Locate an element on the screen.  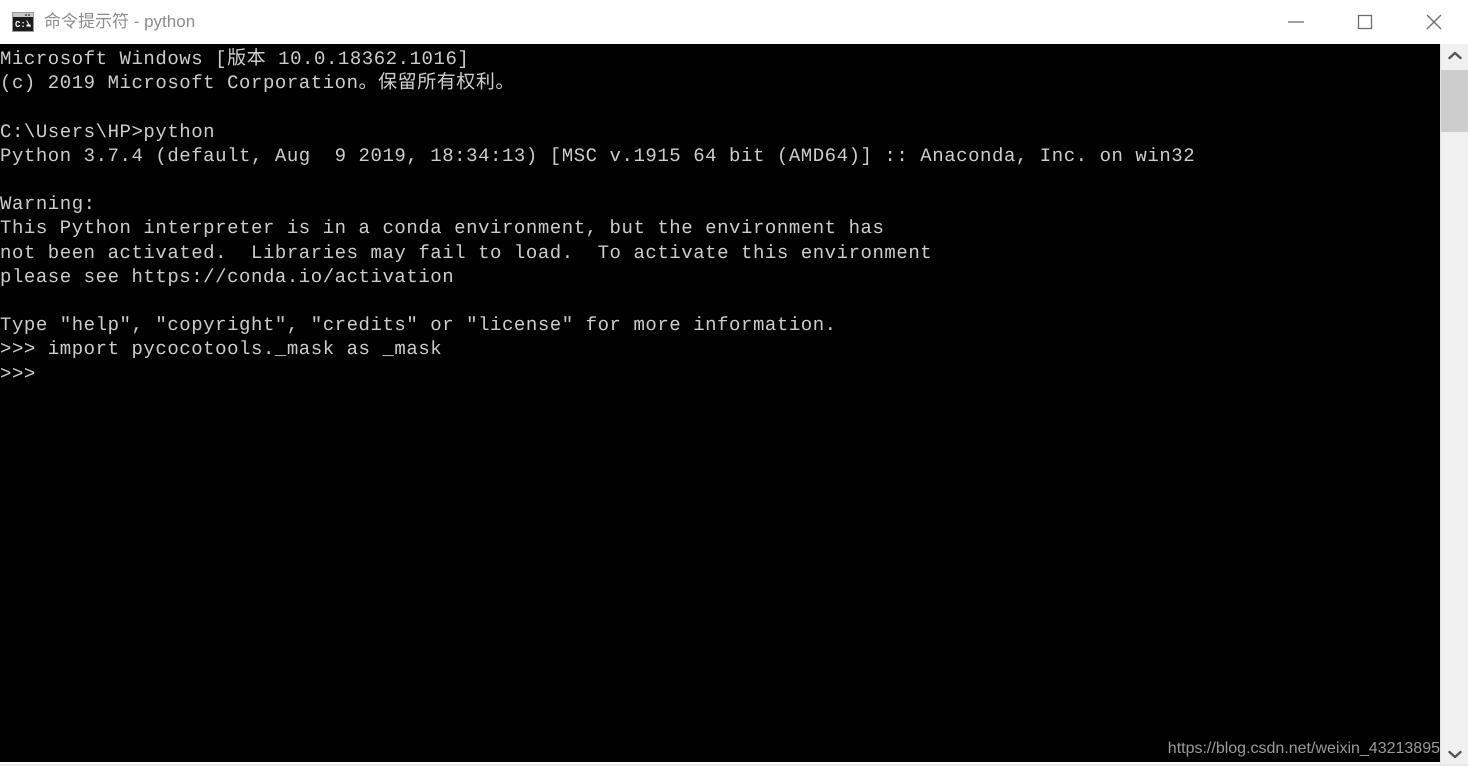
scrollbar-thumb is located at coordinates (1454, 101).